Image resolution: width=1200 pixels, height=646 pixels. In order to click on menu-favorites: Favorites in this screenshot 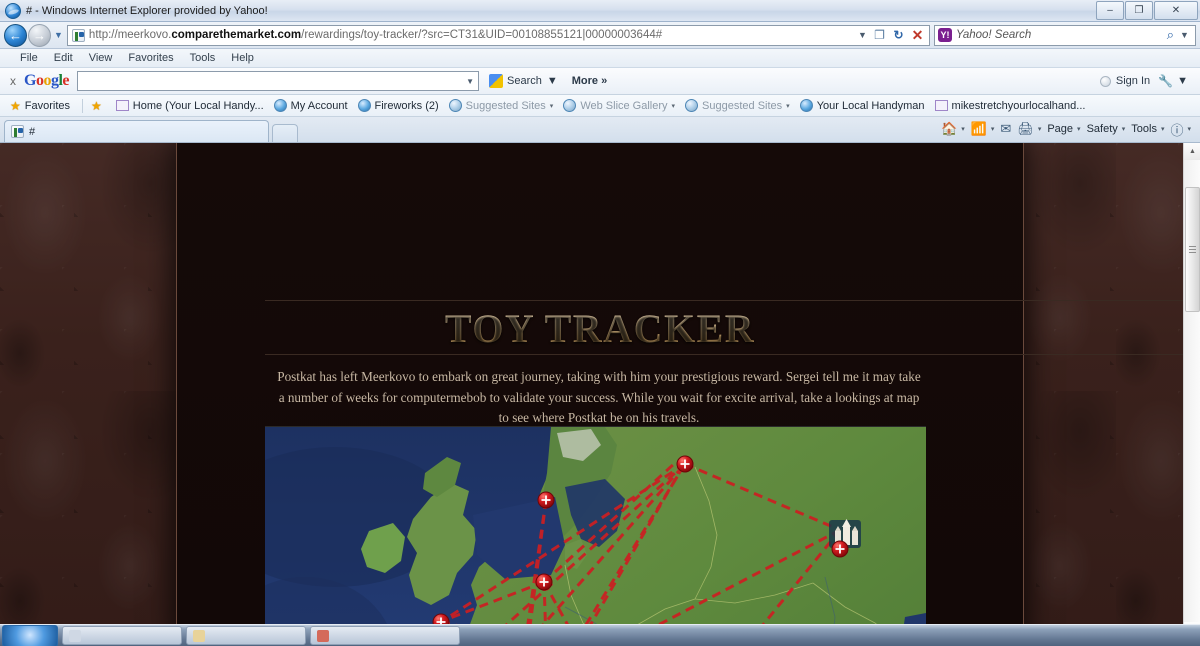, I will do `click(150, 58)`.